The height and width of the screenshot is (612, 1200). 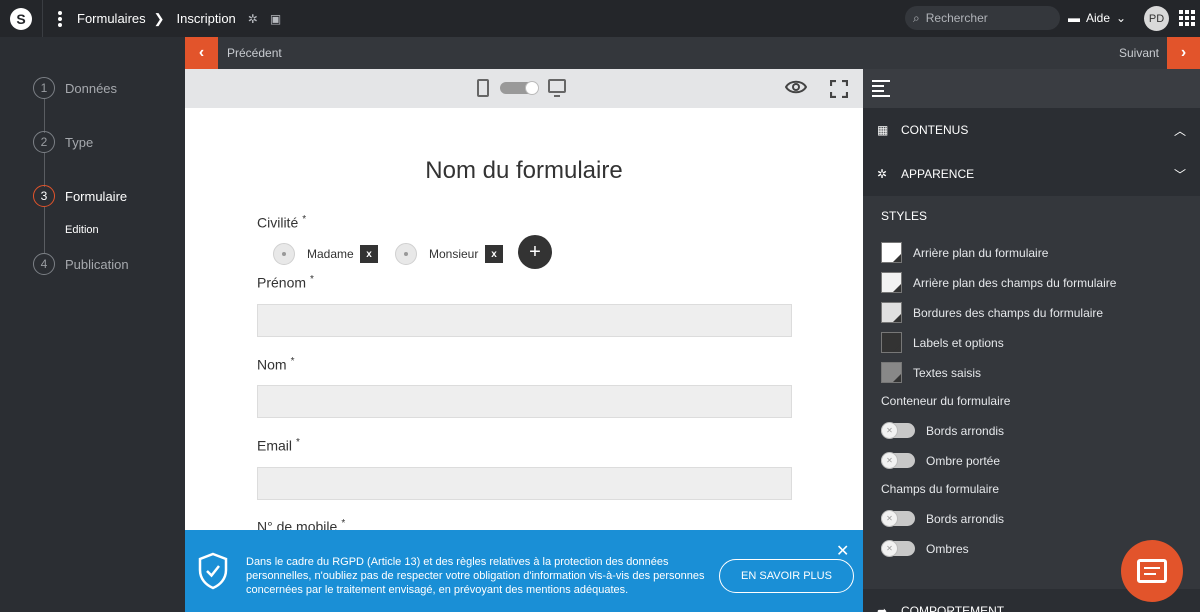 What do you see at coordinates (883, 130) in the screenshot?
I see `grid-icon: ▦` at bounding box center [883, 130].